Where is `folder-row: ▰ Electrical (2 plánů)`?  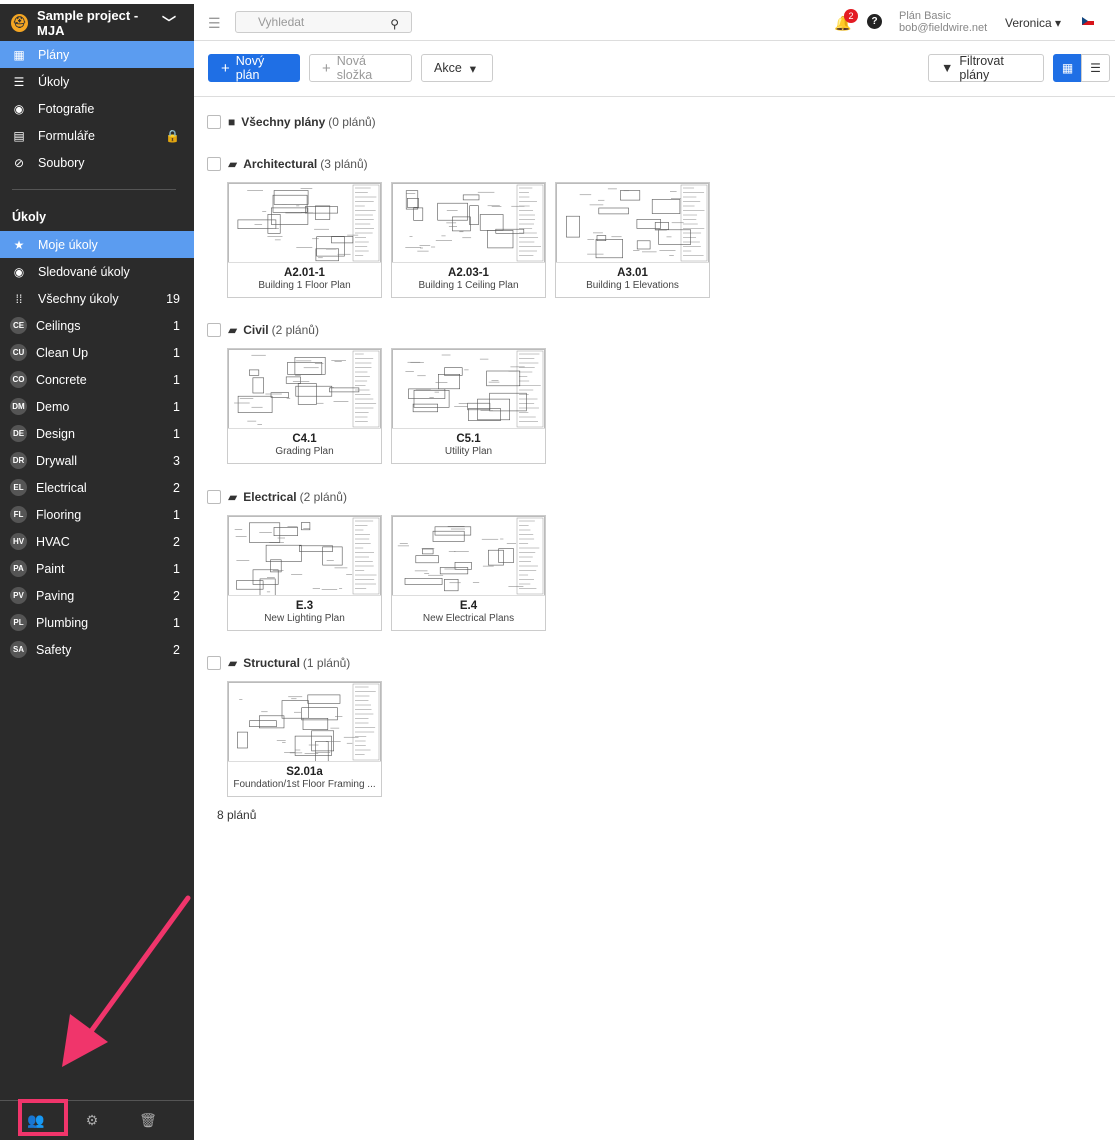 folder-row: ▰ Electrical (2 plánů) is located at coordinates (277, 497).